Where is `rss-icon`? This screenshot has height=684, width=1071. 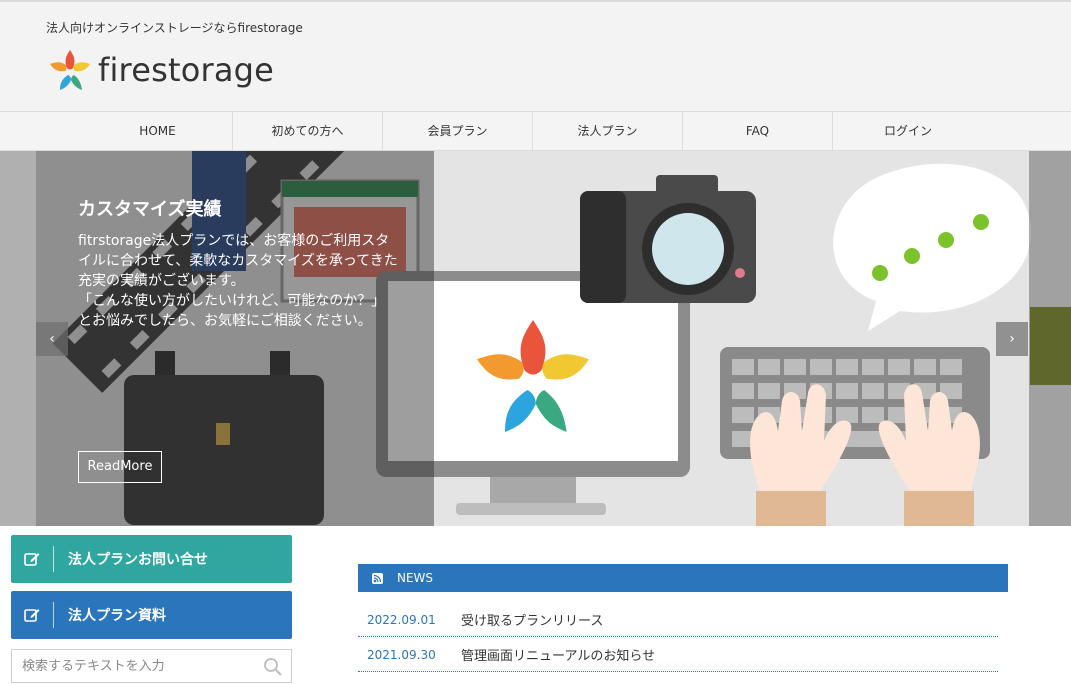
rss-icon is located at coordinates (377, 578).